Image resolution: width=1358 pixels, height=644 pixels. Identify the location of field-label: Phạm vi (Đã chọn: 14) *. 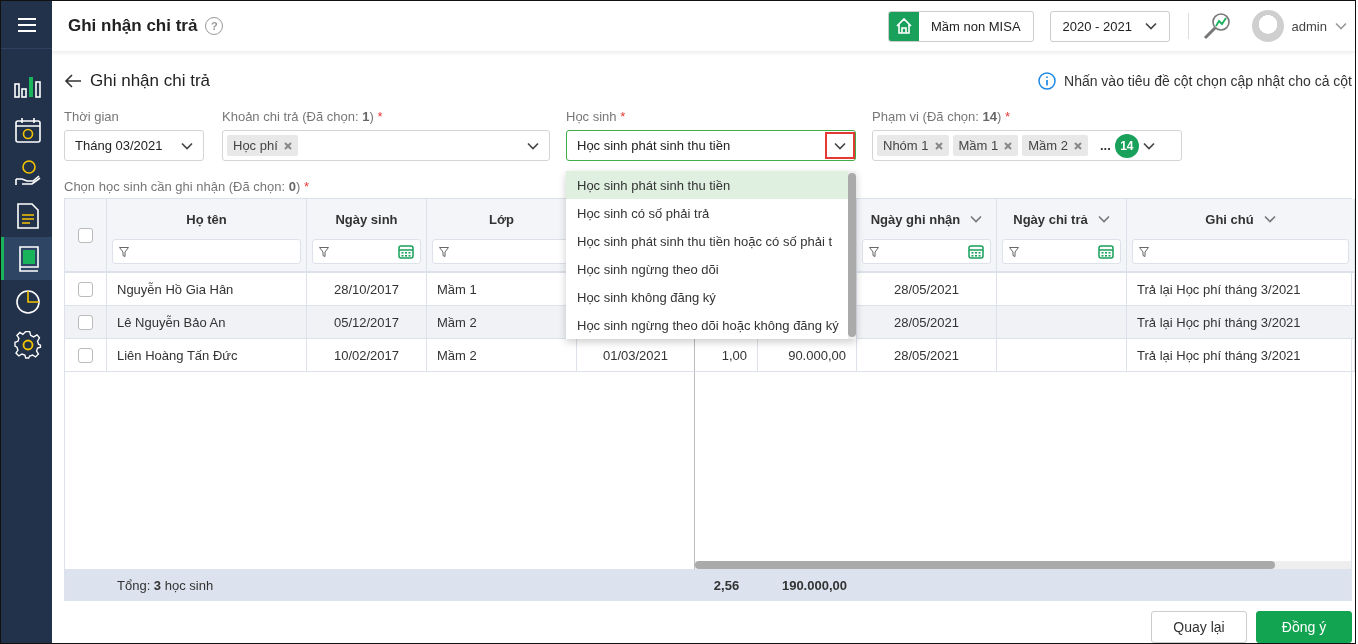
(941, 116).